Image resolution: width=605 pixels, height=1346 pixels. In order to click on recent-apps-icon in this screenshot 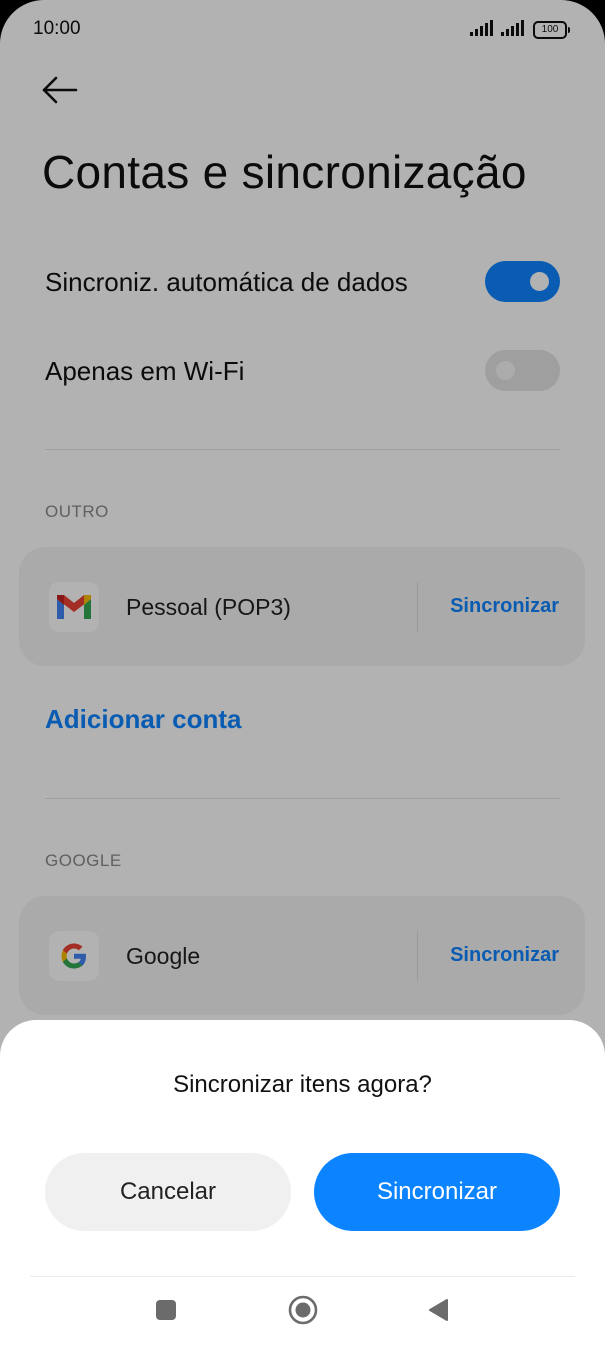, I will do `click(166, 1310)`.